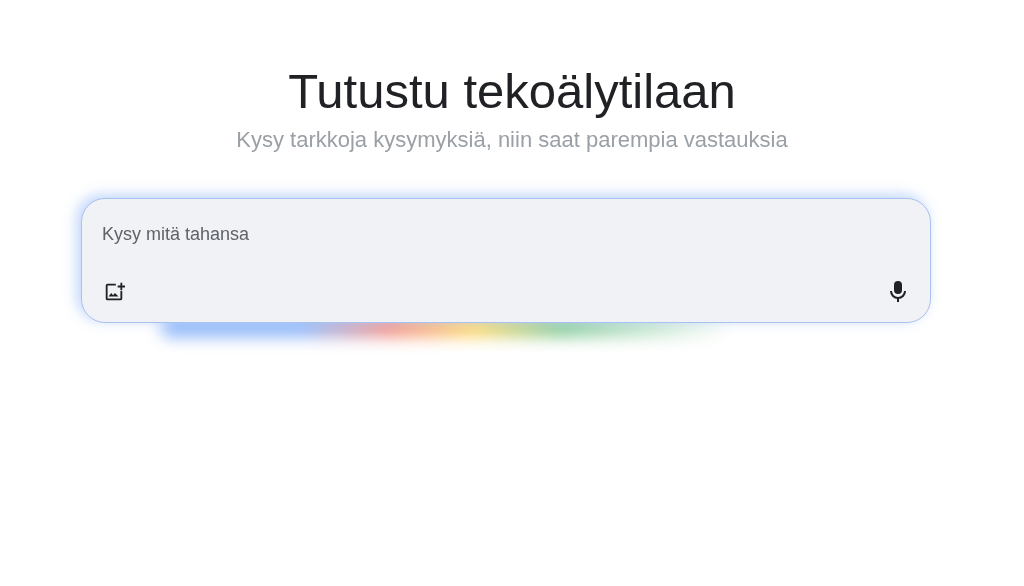 The image size is (1024, 586). I want to click on page-heading: Tutustu tekoälytilaan, so click(512, 91).